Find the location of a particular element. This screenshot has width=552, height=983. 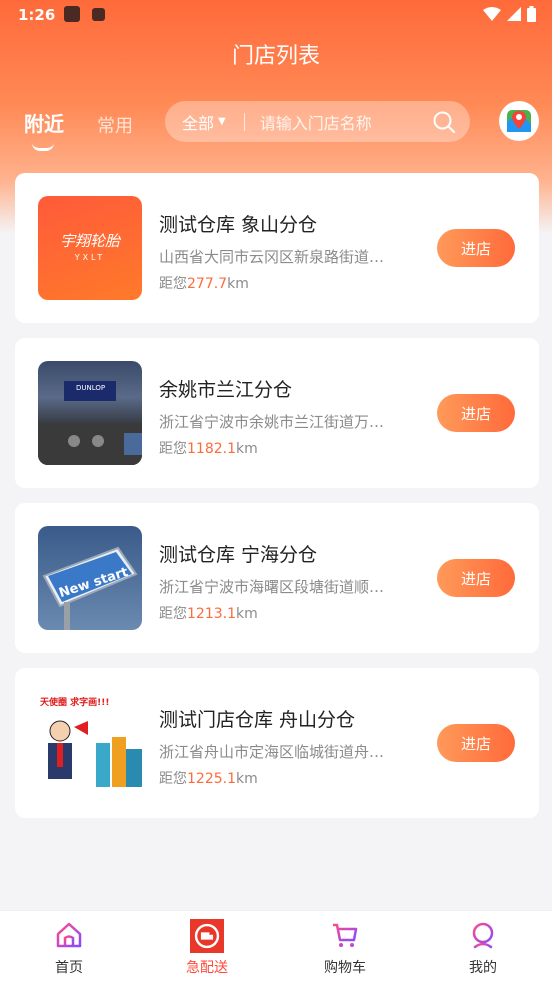

bottom-tab-bar: 首页 急配送 购物车 我的 is located at coordinates (276, 946).